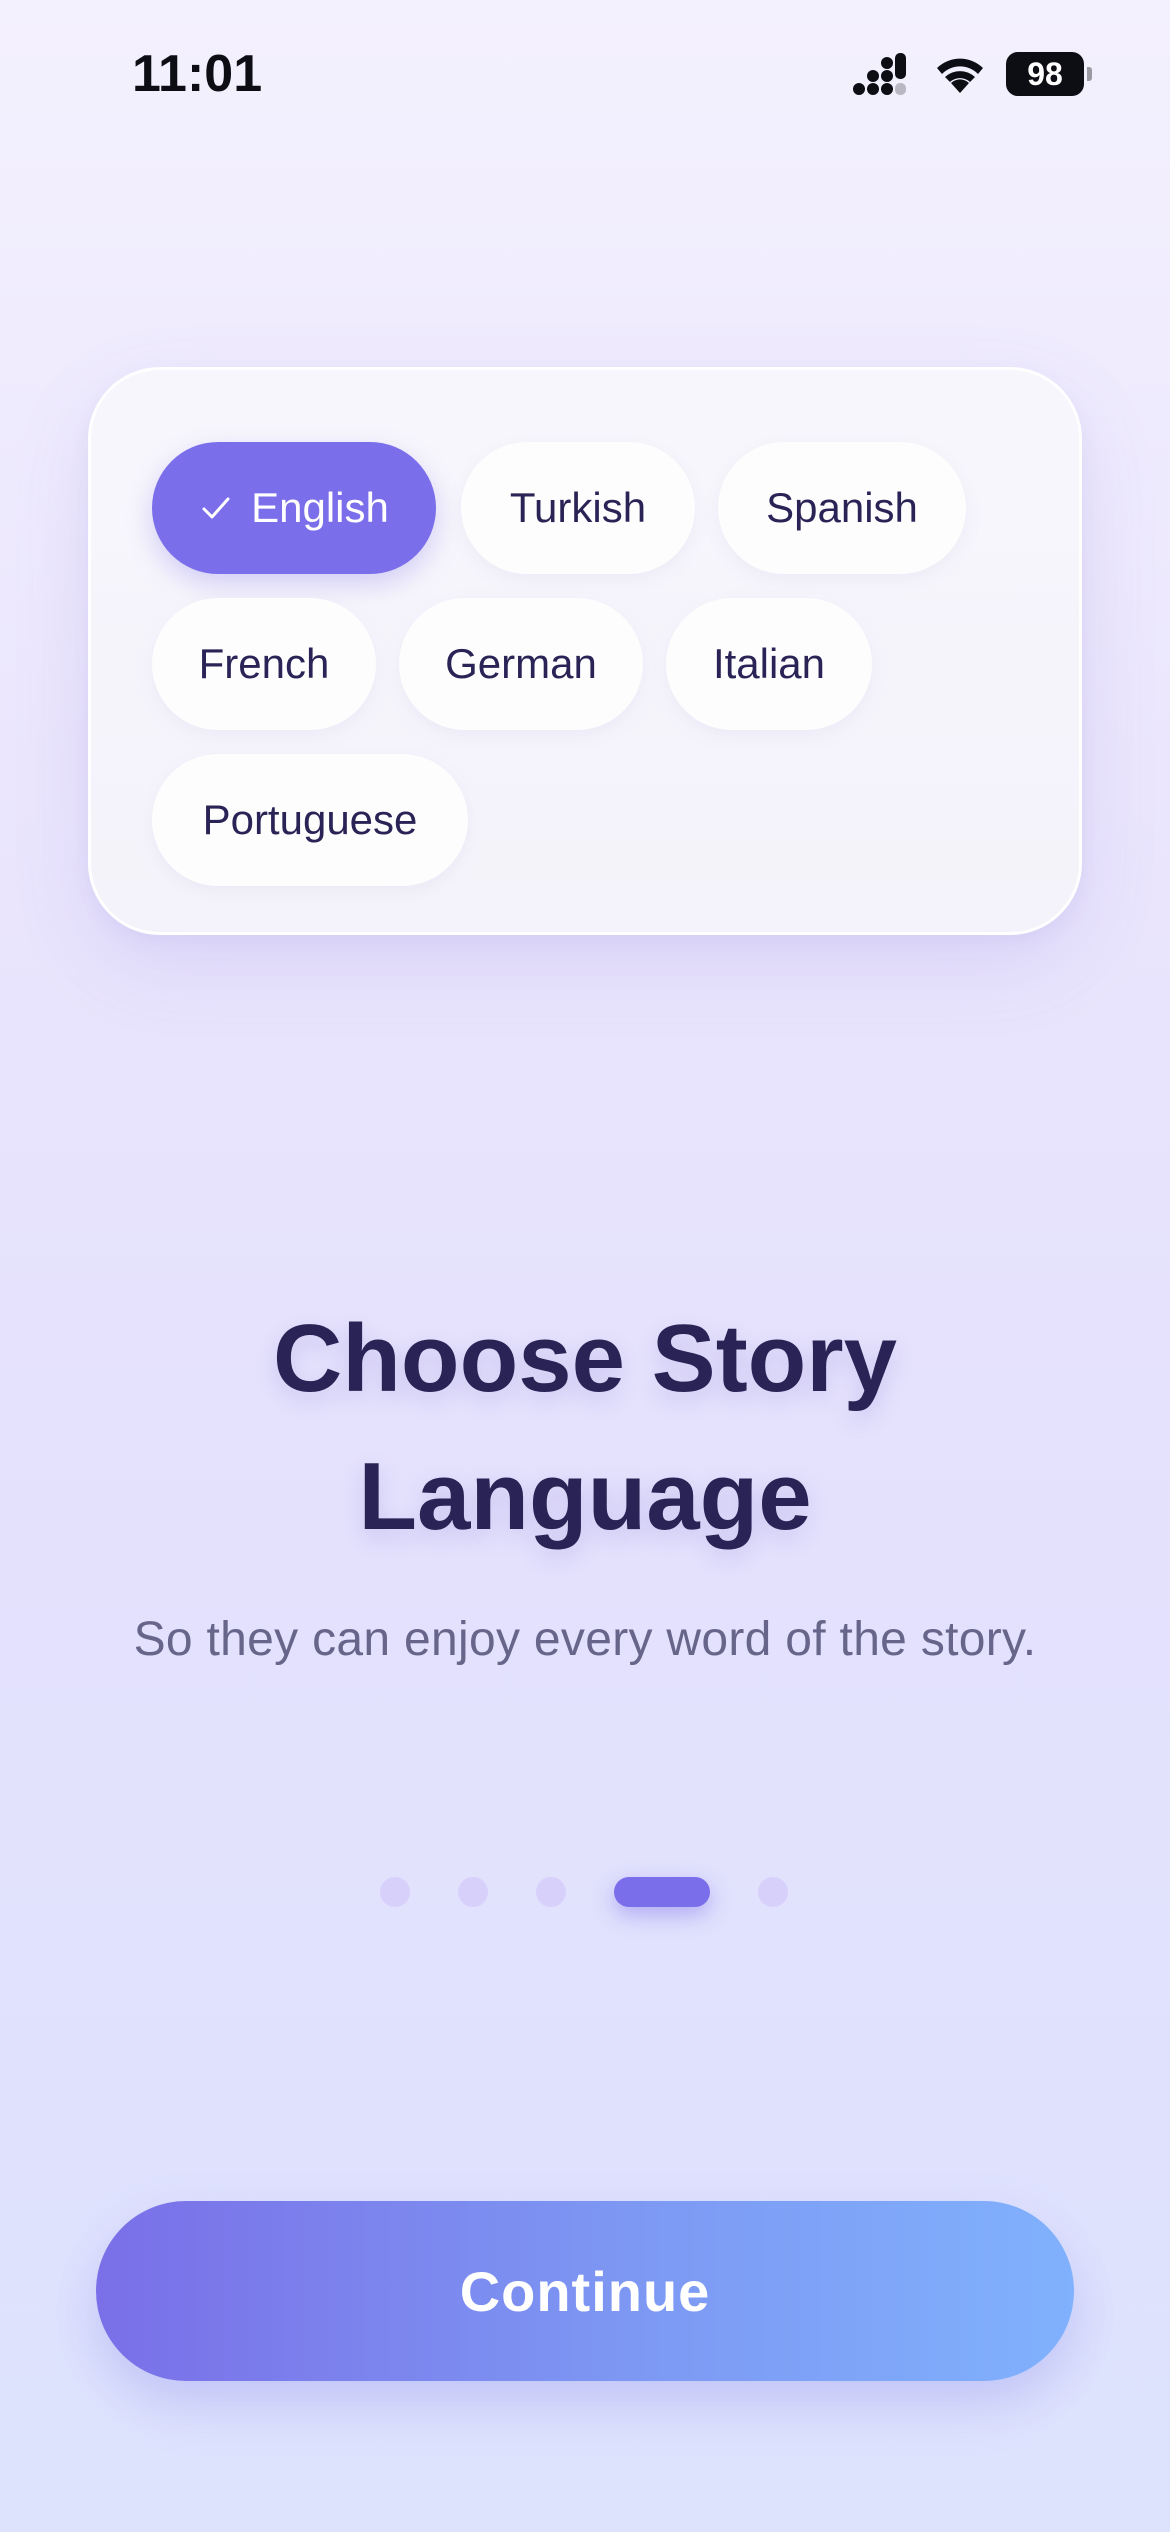 This screenshot has height=2532, width=1170. What do you see at coordinates (585, 1496) in the screenshot?
I see `page-title-line-2: Language` at bounding box center [585, 1496].